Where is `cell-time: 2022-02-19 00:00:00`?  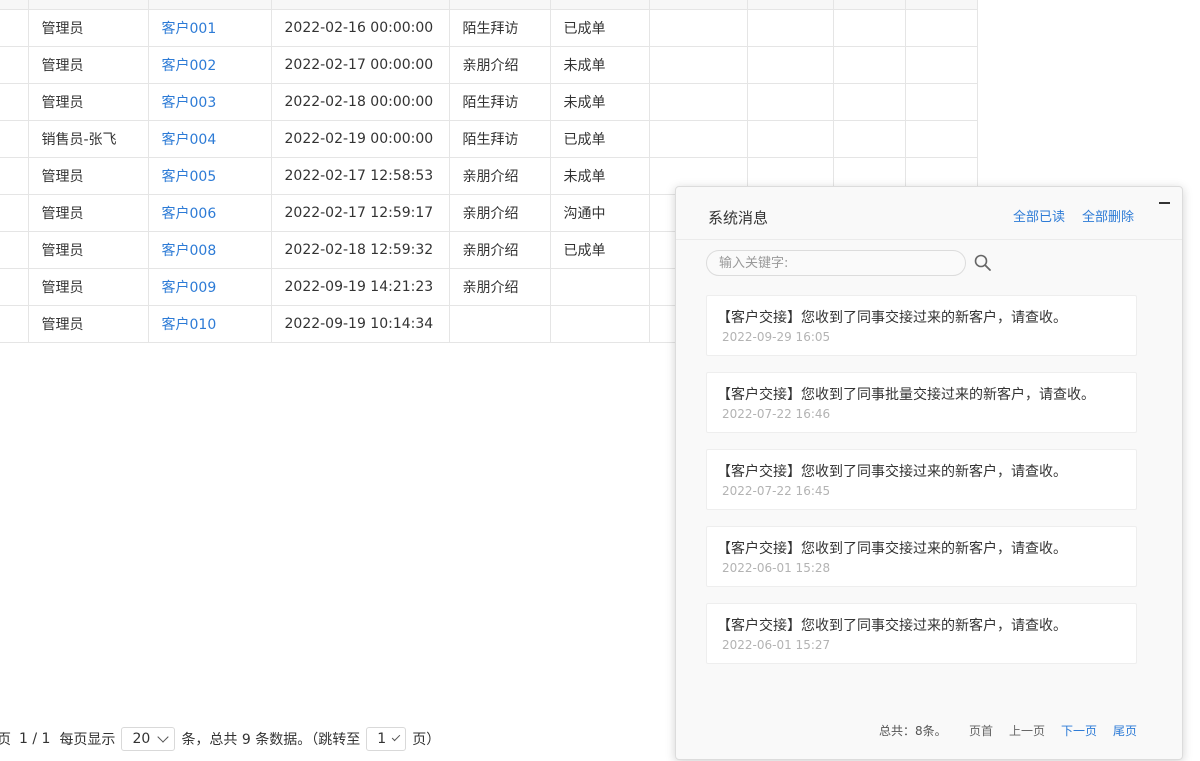 cell-time: 2022-02-19 00:00:00 is located at coordinates (360, 139).